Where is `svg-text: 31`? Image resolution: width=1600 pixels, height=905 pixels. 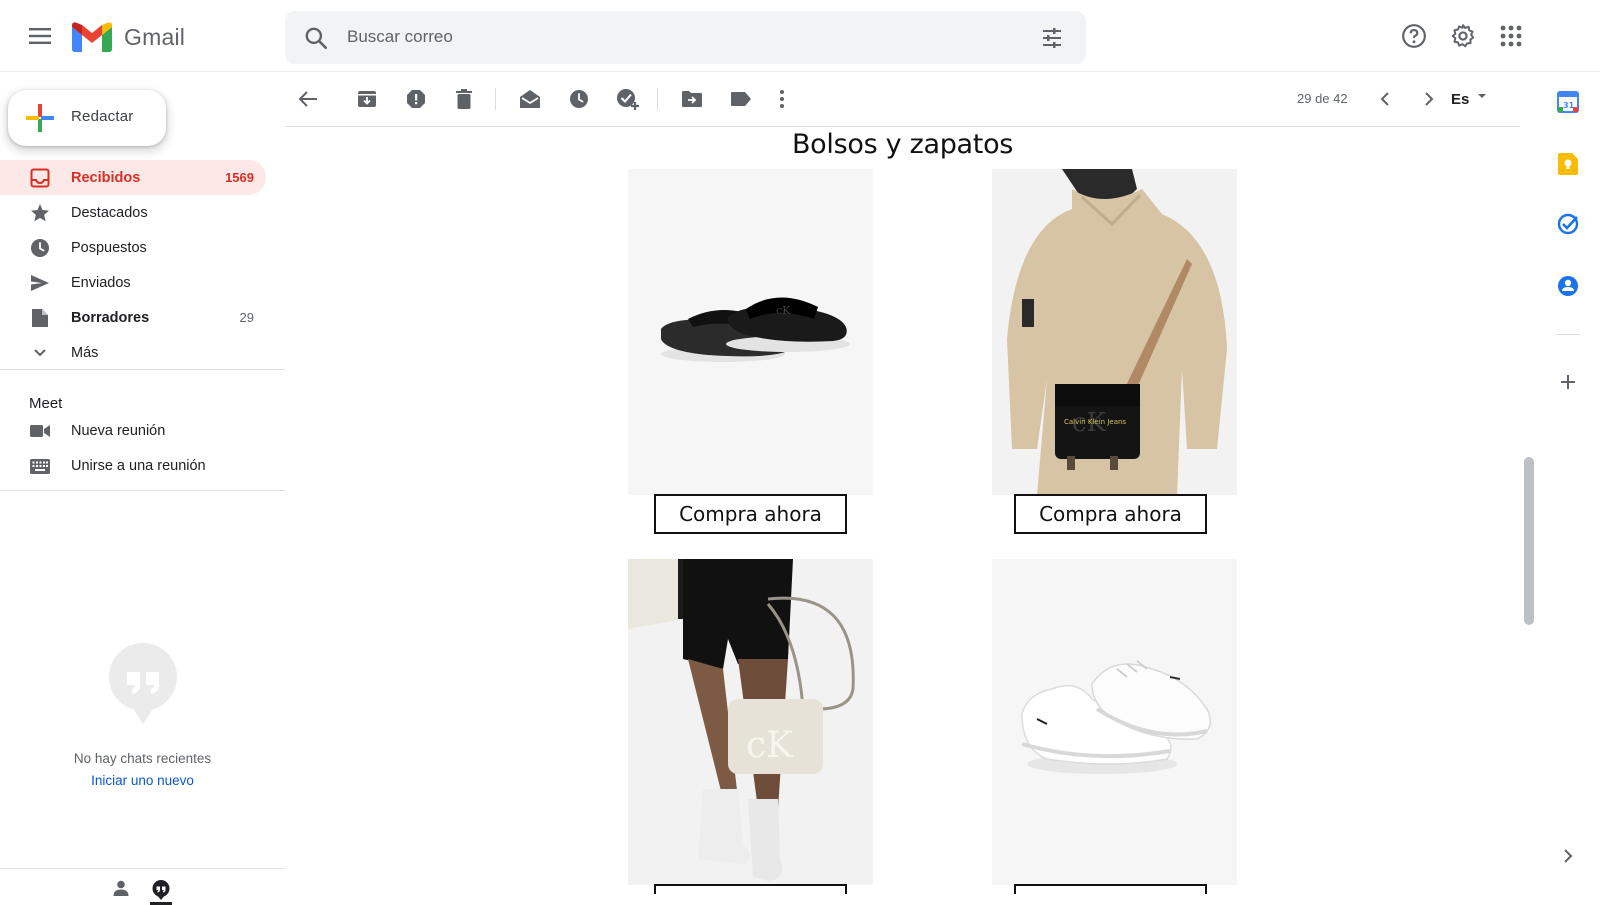
svg-text: 31 is located at coordinates (1569, 105).